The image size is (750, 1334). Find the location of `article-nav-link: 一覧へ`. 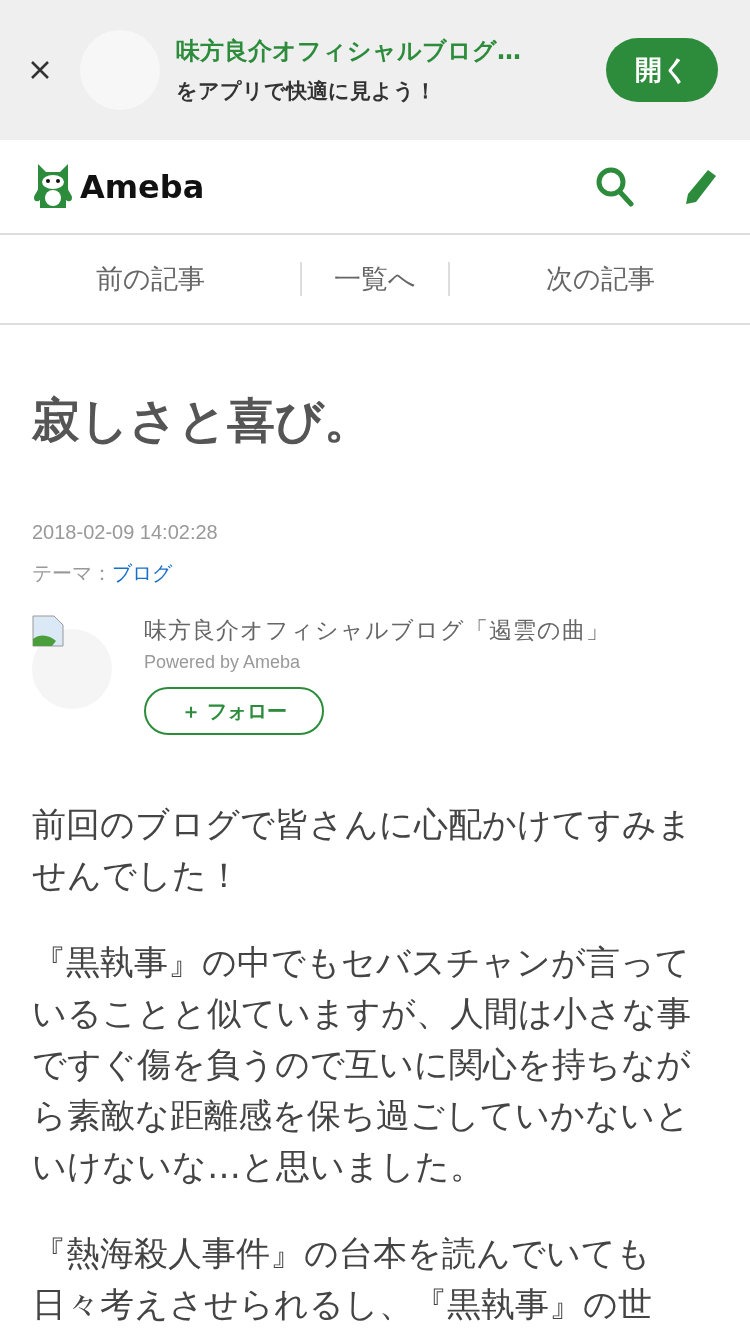

article-nav-link: 一覧へ is located at coordinates (375, 278).